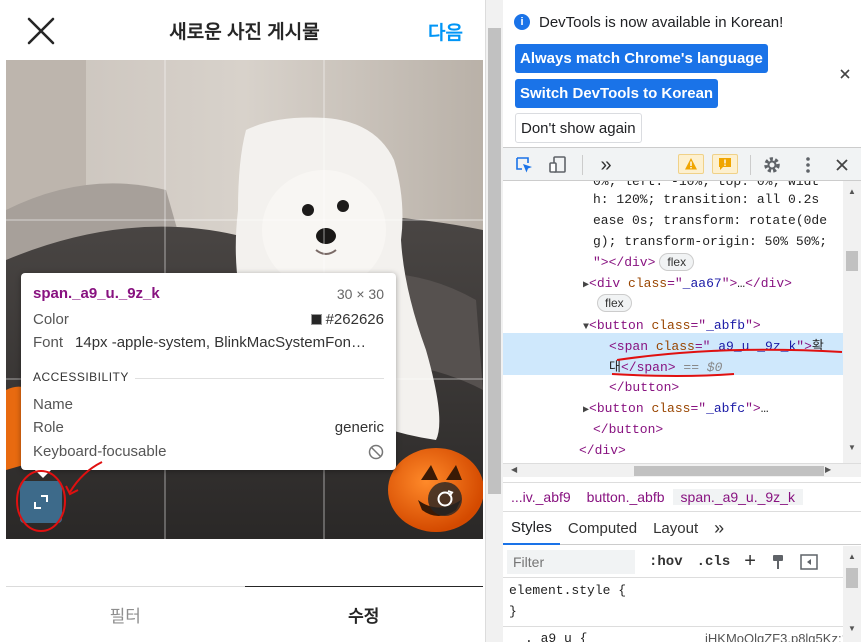 This screenshot has height=642, width=861. Describe the element at coordinates (100, 451) in the screenshot. I see `keyboard-focusable-label: Keyboard-focusable` at that location.